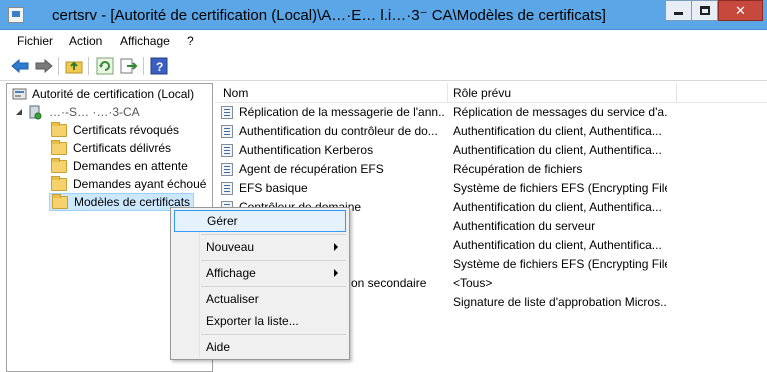 This screenshot has height=372, width=767. What do you see at coordinates (140, 184) in the screenshot?
I see `tree-item-label: Demandes ayant échoué` at bounding box center [140, 184].